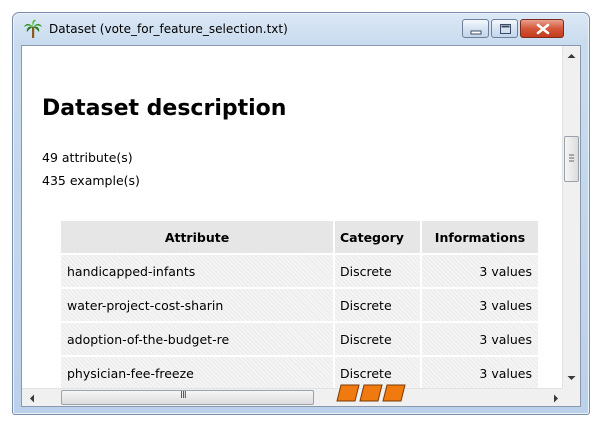 The height and width of the screenshot is (423, 600). Describe the element at coordinates (476, 32) in the screenshot. I see `minimize-icon` at that location.